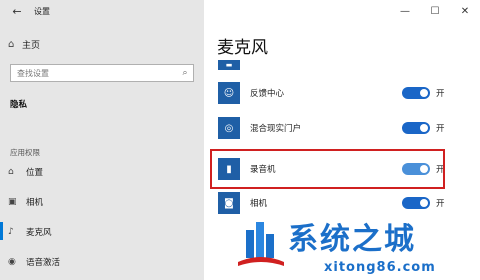 The height and width of the screenshot is (280, 480). What do you see at coordinates (102, 73) in the screenshot?
I see `search-input: 查找设置 ⌕` at bounding box center [102, 73].